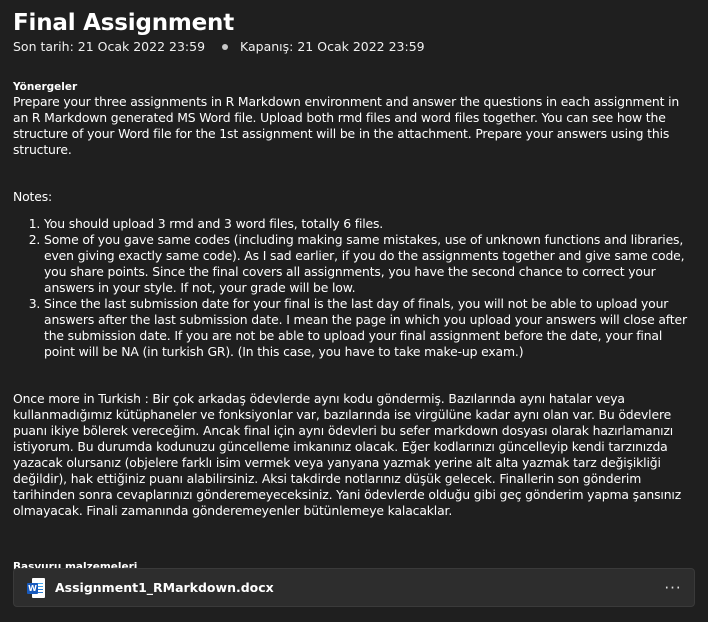 The image size is (708, 622). What do you see at coordinates (32, 588) in the screenshot?
I see `word-badge: W` at bounding box center [32, 588].